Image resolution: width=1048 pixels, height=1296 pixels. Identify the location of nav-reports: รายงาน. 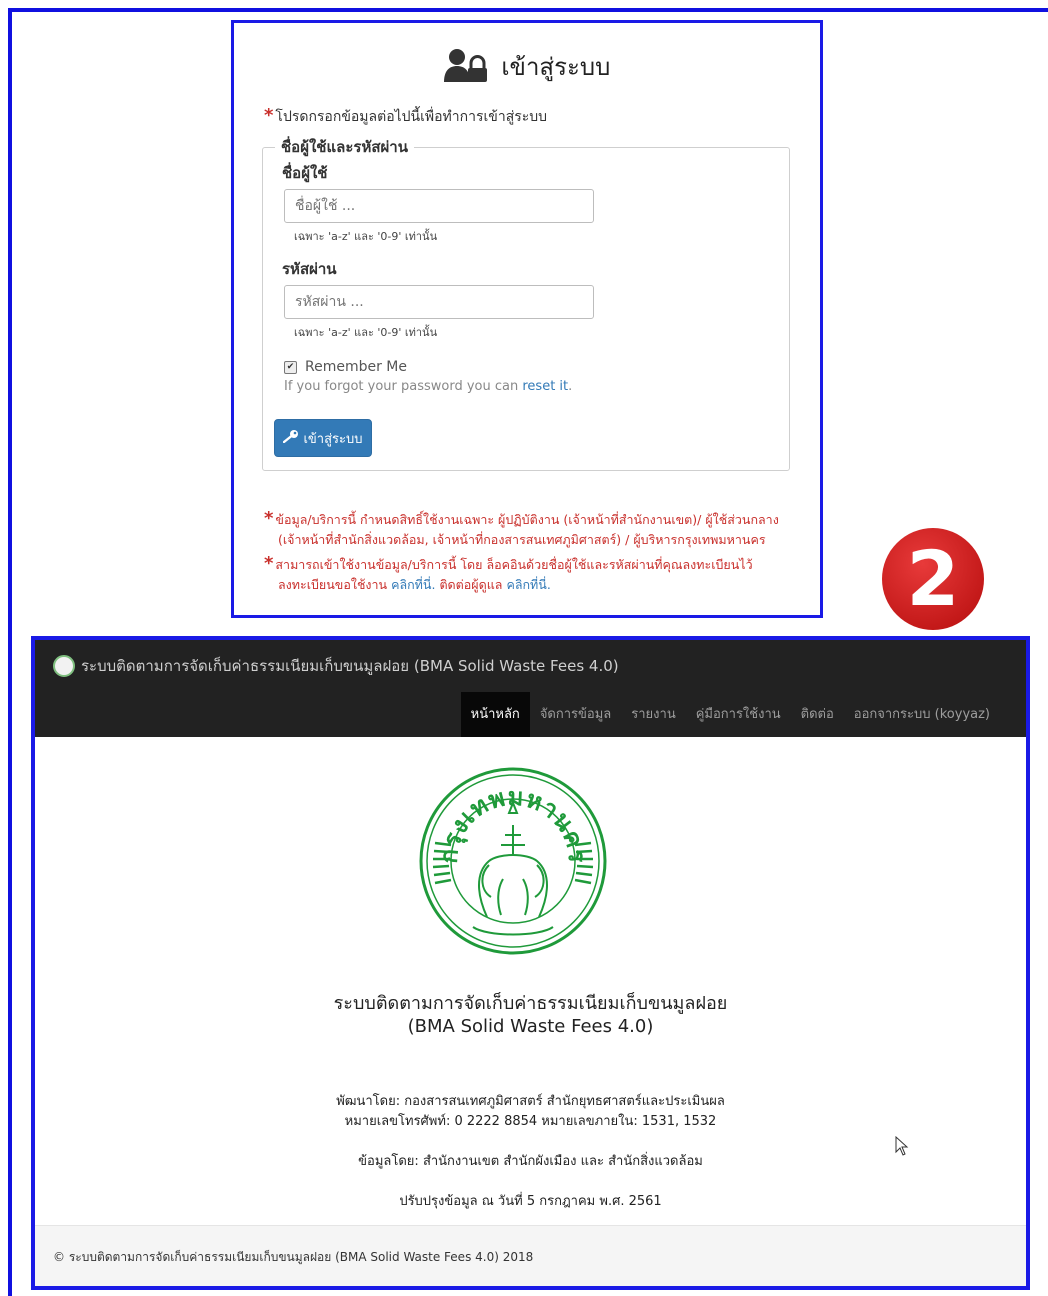
(653, 714).